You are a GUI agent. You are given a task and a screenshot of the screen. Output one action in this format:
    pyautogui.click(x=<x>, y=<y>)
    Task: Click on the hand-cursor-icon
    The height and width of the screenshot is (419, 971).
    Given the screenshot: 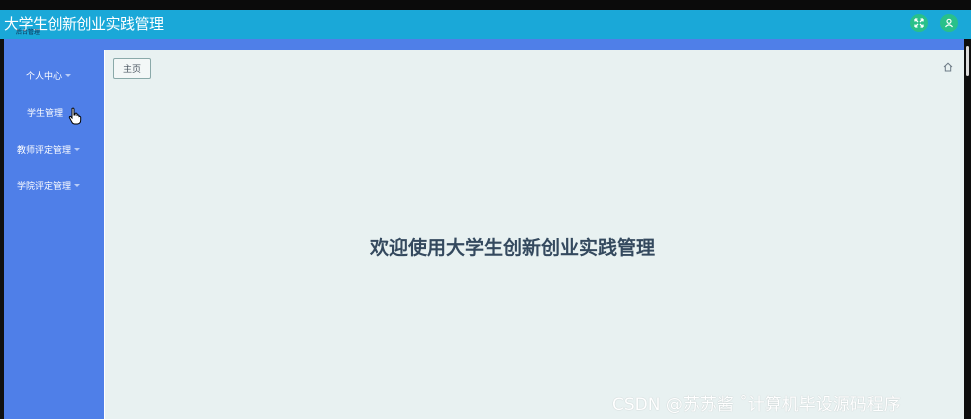 What is the action you would take?
    pyautogui.click(x=75, y=116)
    